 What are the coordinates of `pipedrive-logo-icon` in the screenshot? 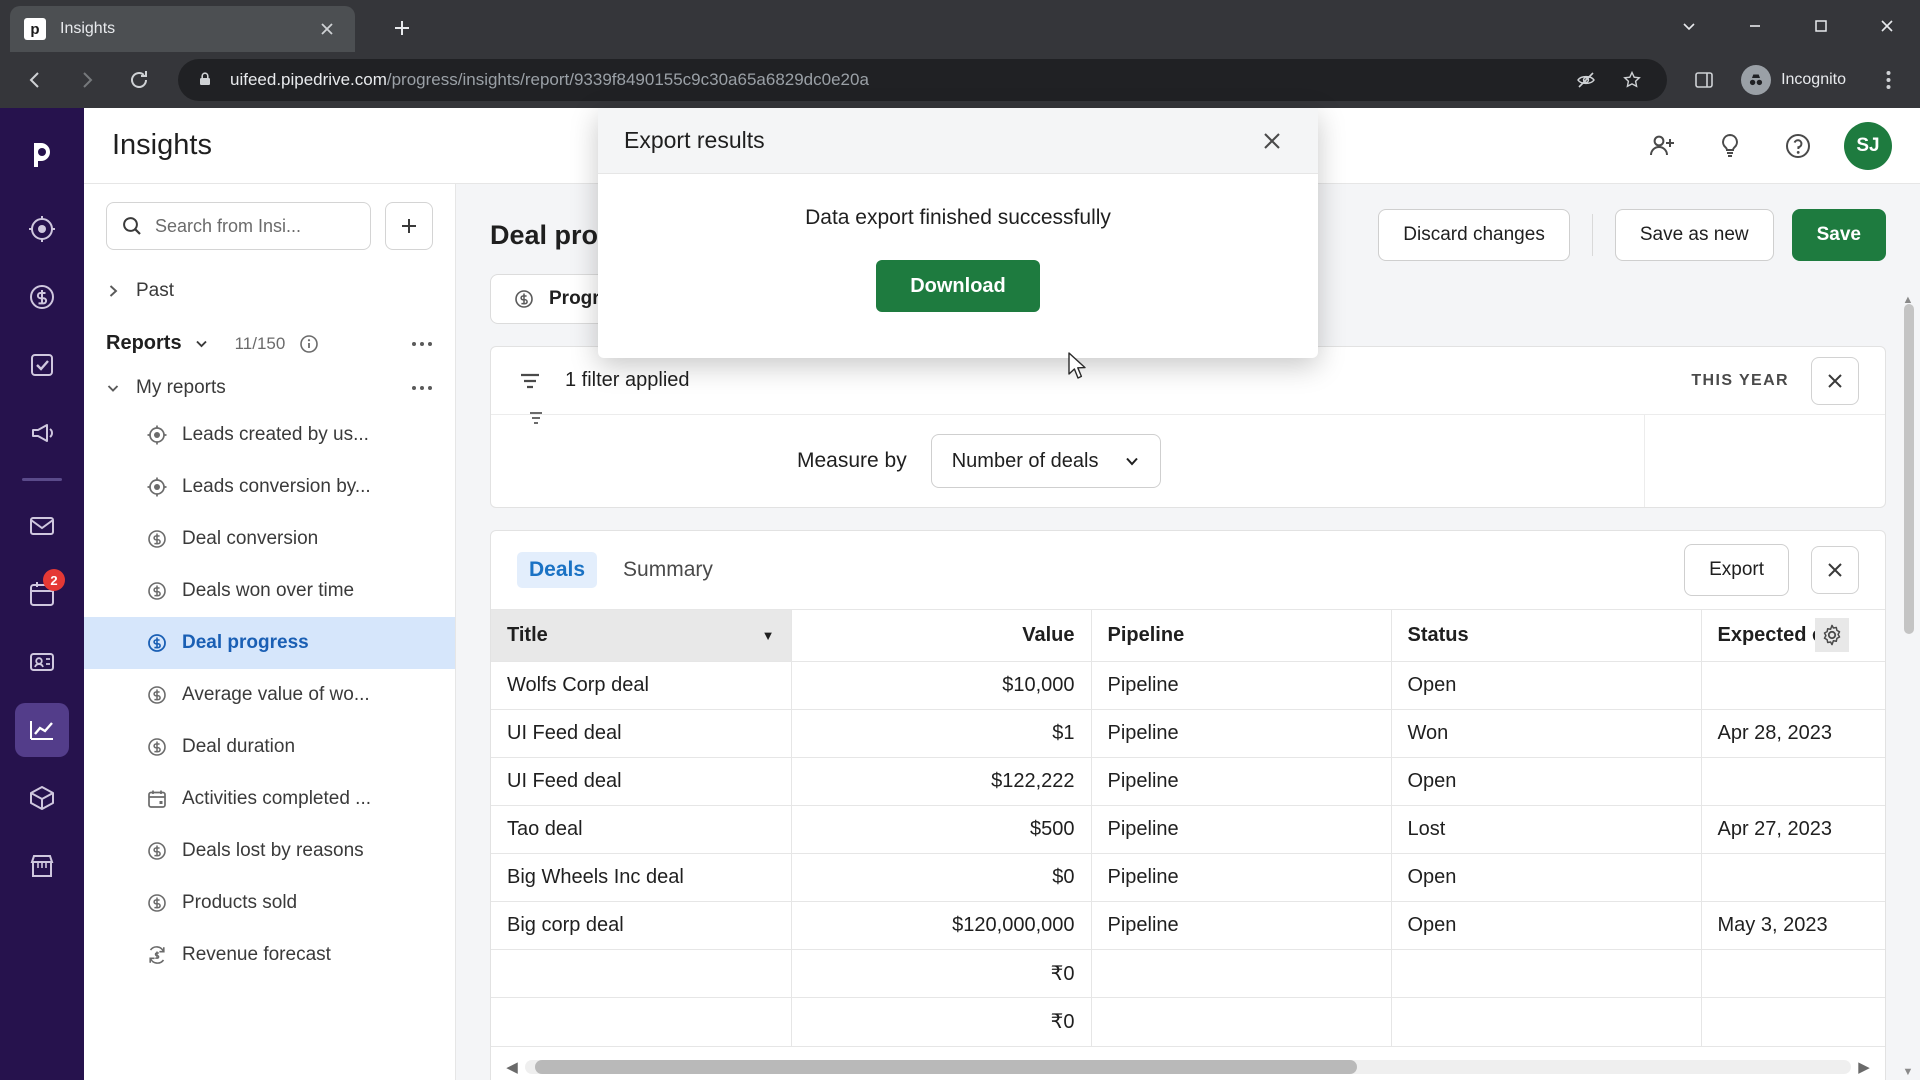 It's located at (42, 154).